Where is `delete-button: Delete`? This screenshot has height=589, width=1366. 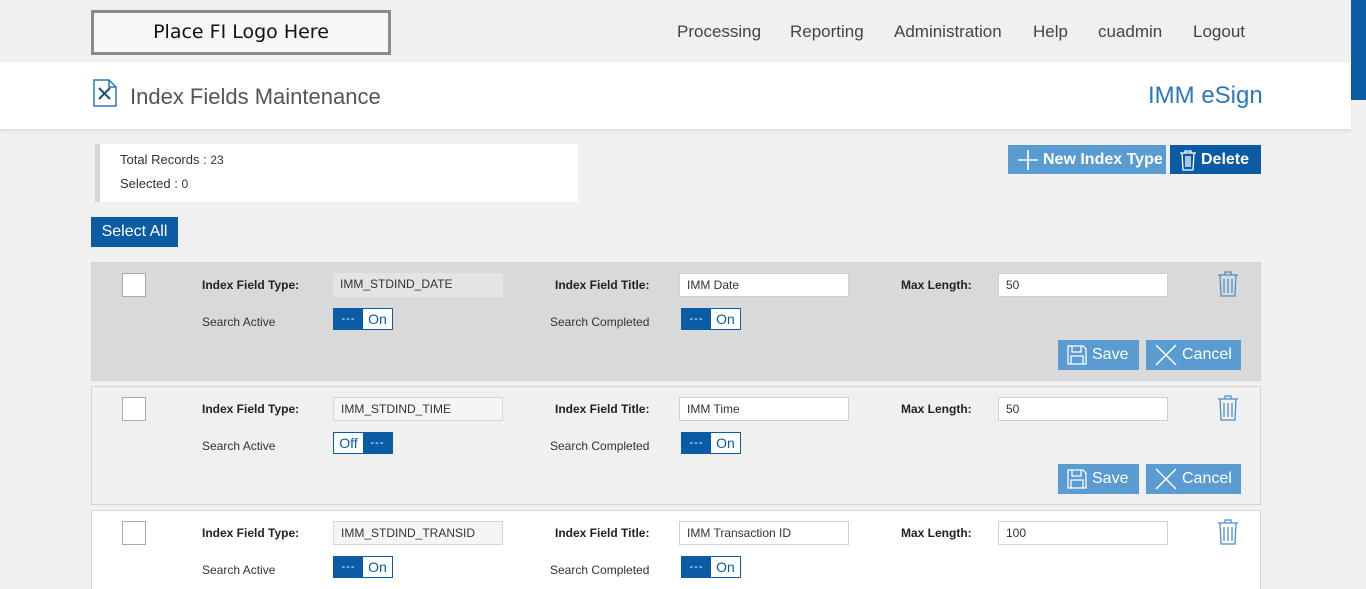
delete-button: Delete is located at coordinates (1215, 159).